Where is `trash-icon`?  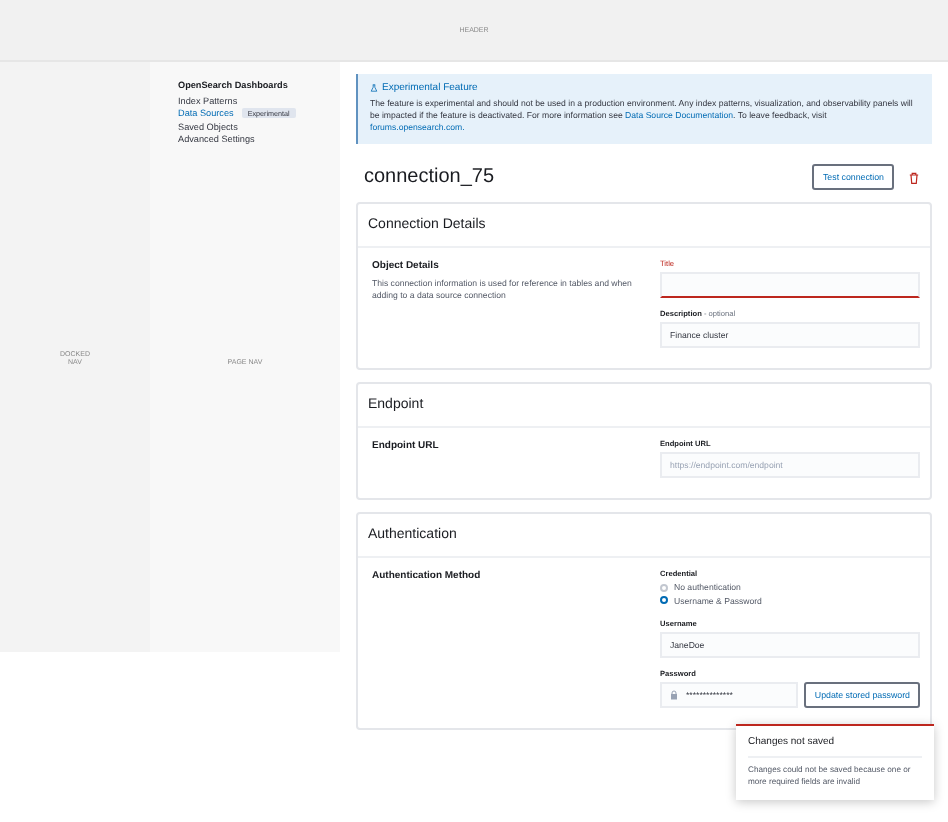
trash-icon is located at coordinates (914, 177).